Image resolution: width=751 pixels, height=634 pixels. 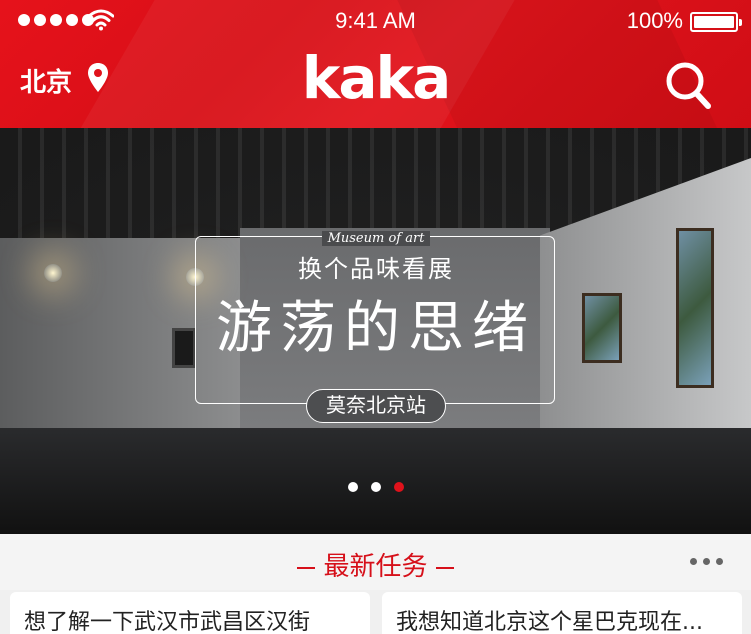 I want to click on task-text: 想了解一下武汉市武昌区汉街, so click(x=167, y=622).